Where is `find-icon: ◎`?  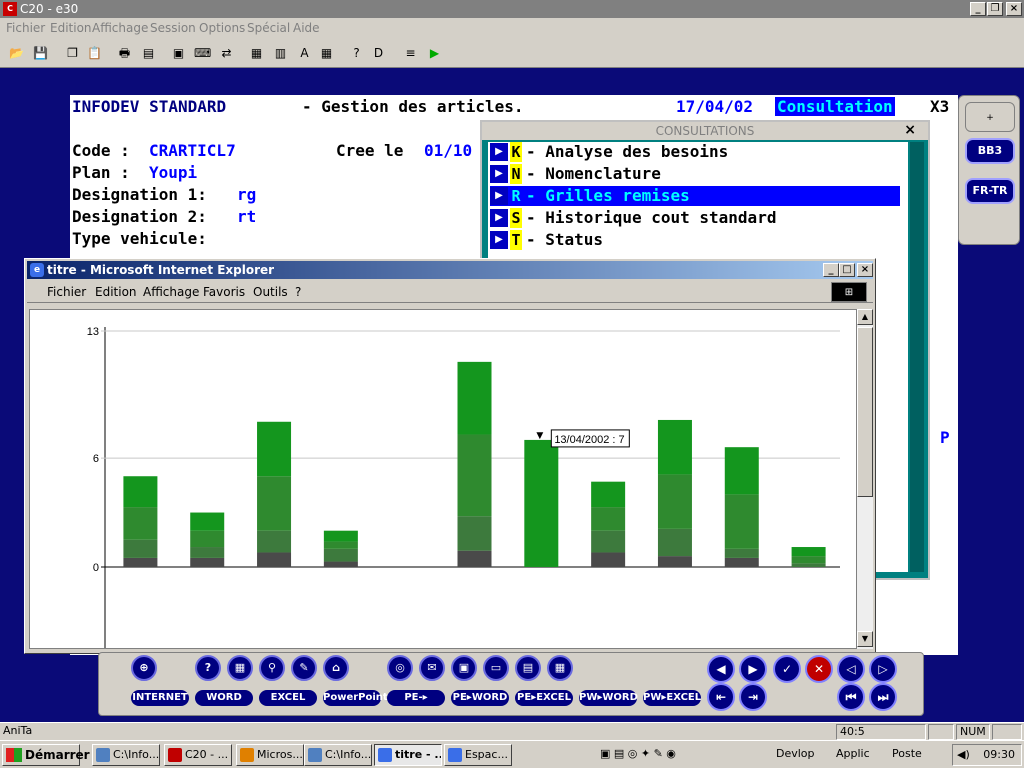
find-icon: ◎ is located at coordinates (400, 668).